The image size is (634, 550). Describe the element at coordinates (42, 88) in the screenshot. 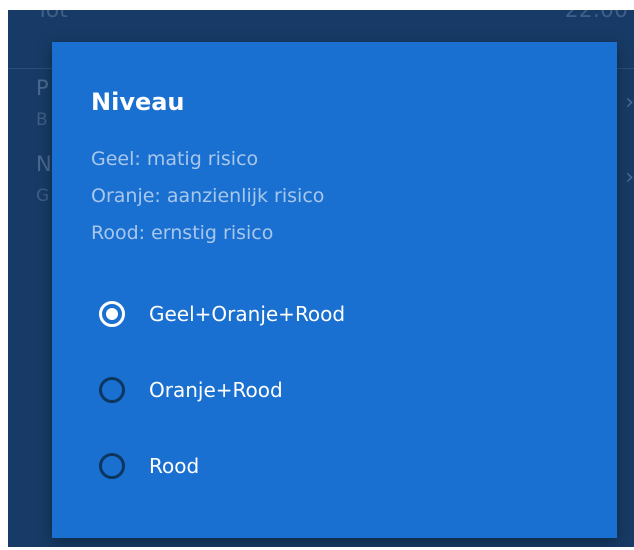

I see `background-item1-initial: P` at that location.